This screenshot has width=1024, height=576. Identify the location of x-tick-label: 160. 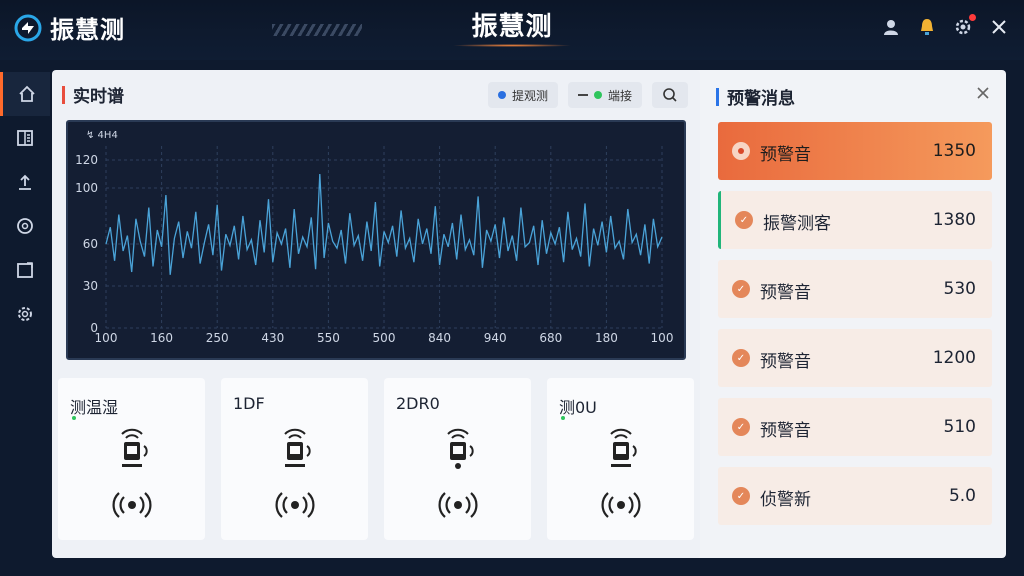
(161, 338).